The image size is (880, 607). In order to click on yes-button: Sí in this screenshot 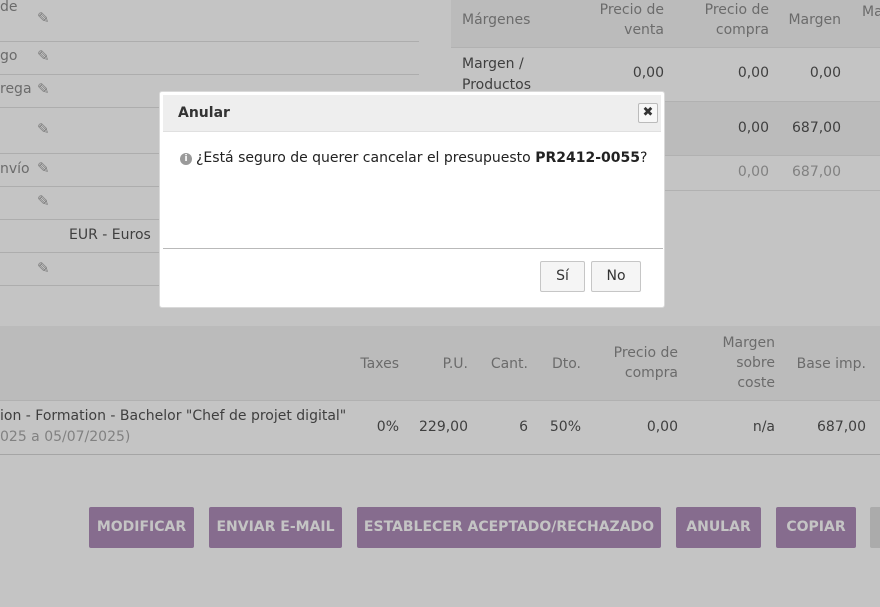, I will do `click(562, 276)`.